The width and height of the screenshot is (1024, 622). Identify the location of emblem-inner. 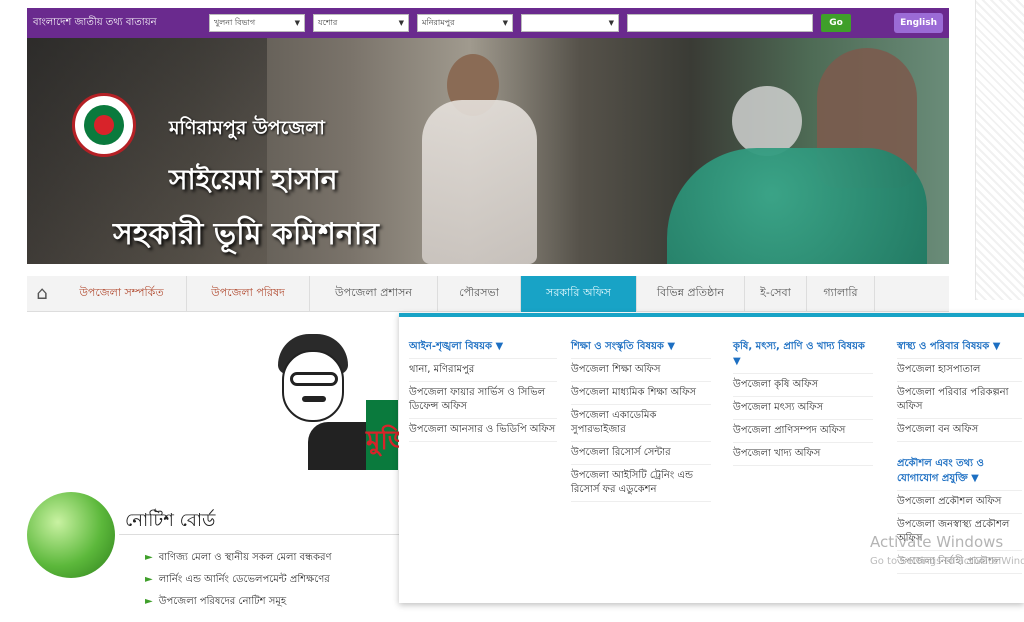
(104, 125).